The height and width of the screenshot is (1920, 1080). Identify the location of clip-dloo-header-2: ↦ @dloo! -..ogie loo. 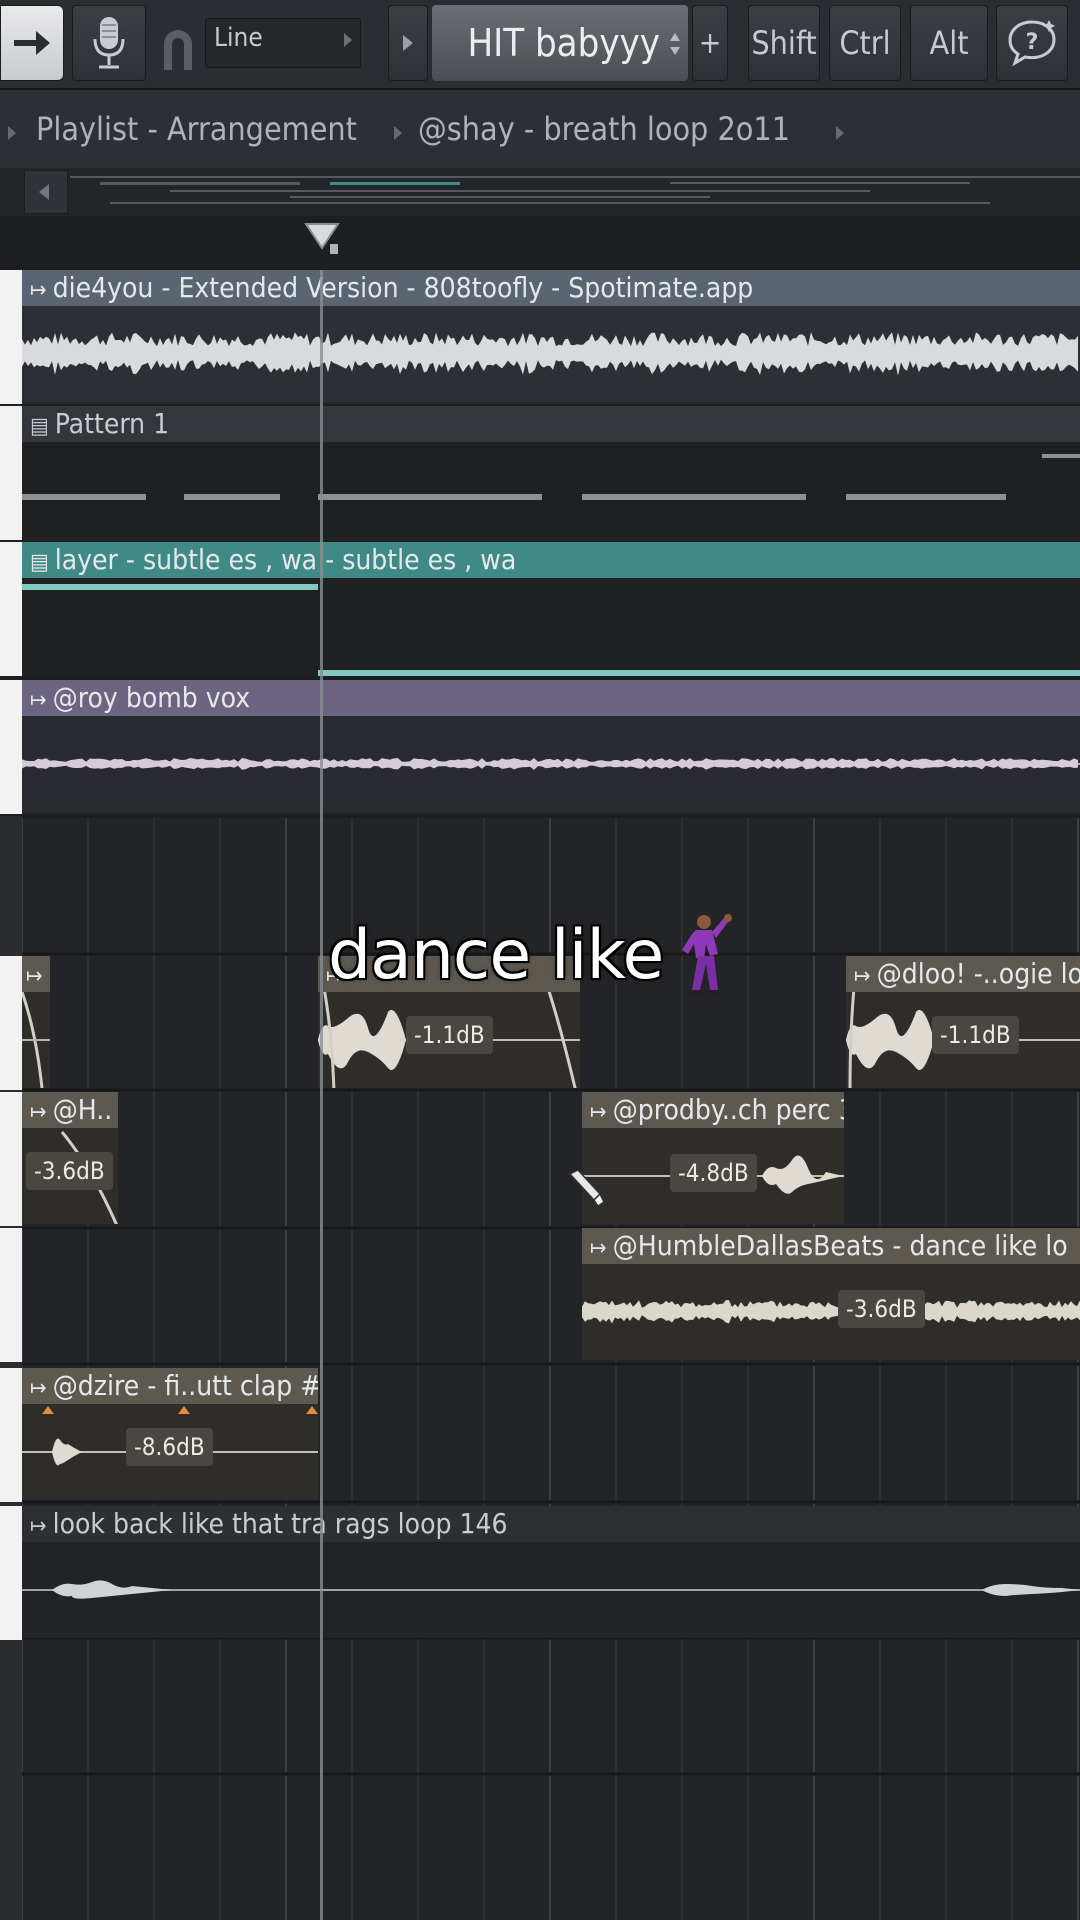
(963, 974).